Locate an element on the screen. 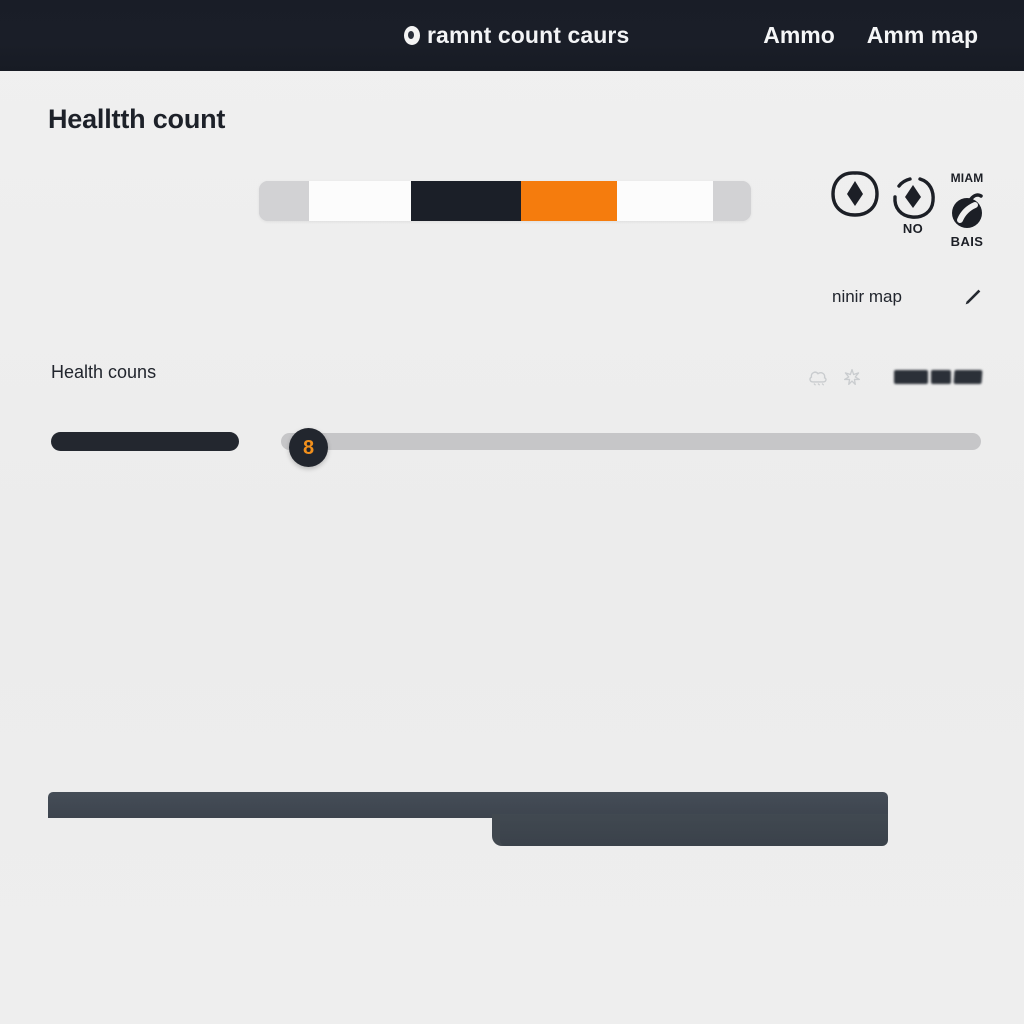 The image size is (1024, 1024). slider-filled-track is located at coordinates (145, 441).